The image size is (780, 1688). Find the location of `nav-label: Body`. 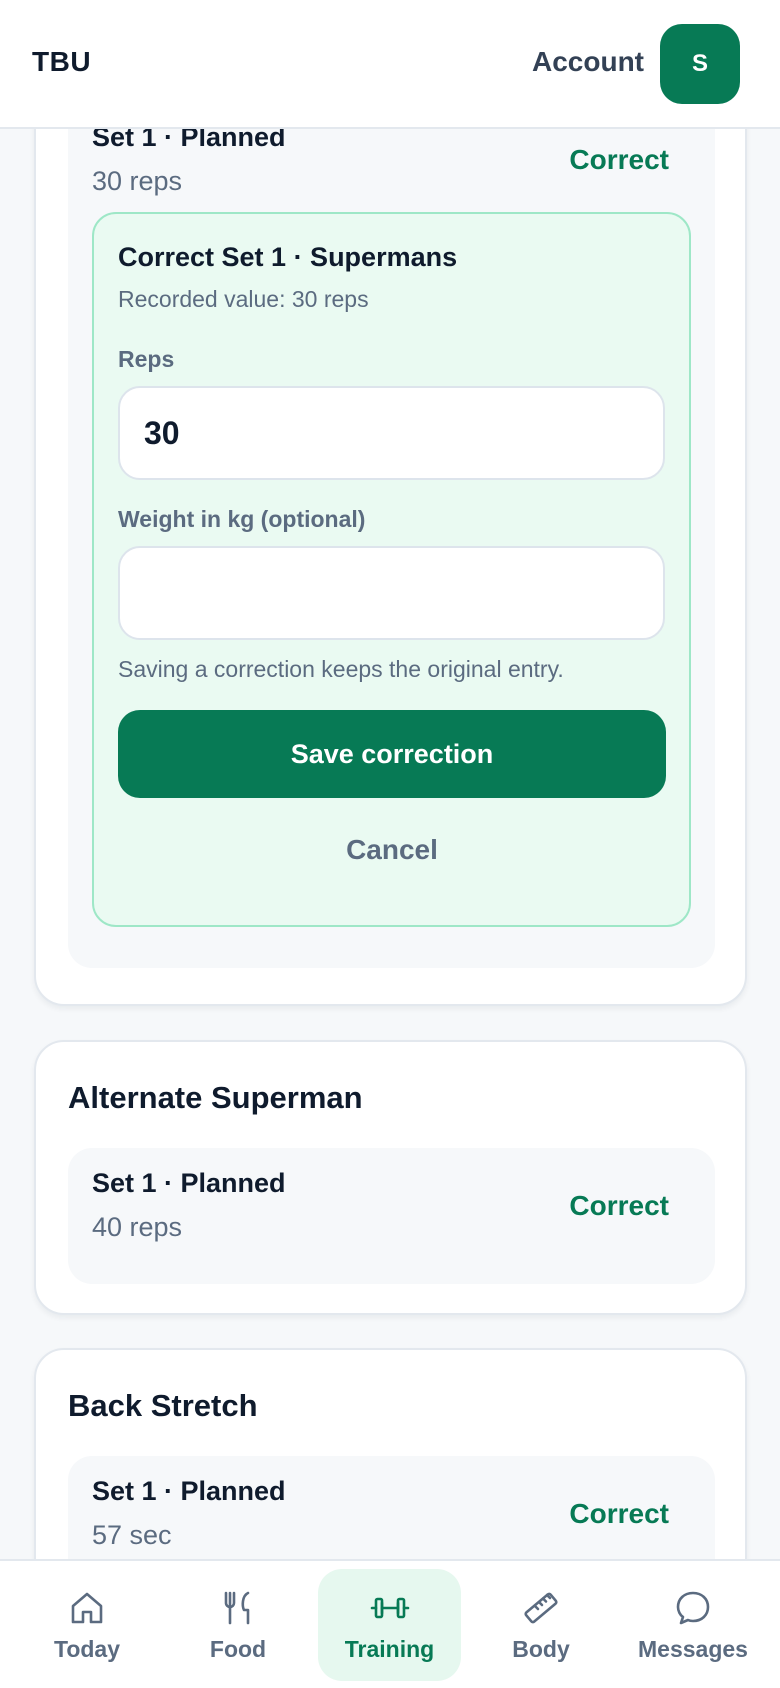

nav-label: Body is located at coordinates (541, 1648).